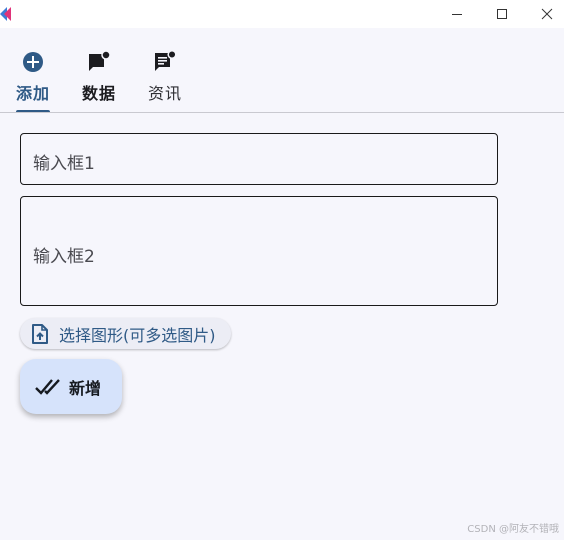 The width and height of the screenshot is (564, 540). Describe the element at coordinates (164, 93) in the screenshot. I see `tab-news-label: 资讯` at that location.